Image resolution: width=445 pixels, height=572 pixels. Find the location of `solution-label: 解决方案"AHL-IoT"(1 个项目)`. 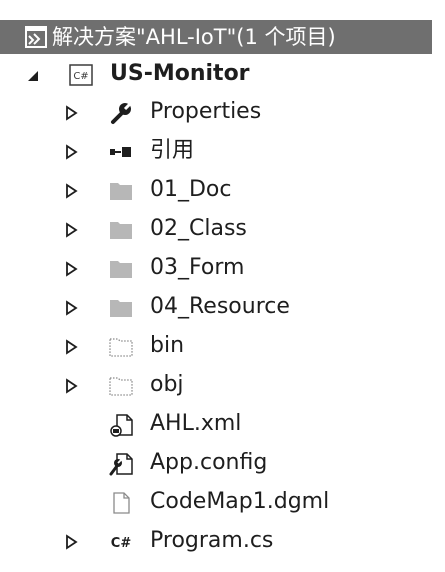

solution-label: 解决方案"AHL-IoT"(1 个项目) is located at coordinates (194, 37).